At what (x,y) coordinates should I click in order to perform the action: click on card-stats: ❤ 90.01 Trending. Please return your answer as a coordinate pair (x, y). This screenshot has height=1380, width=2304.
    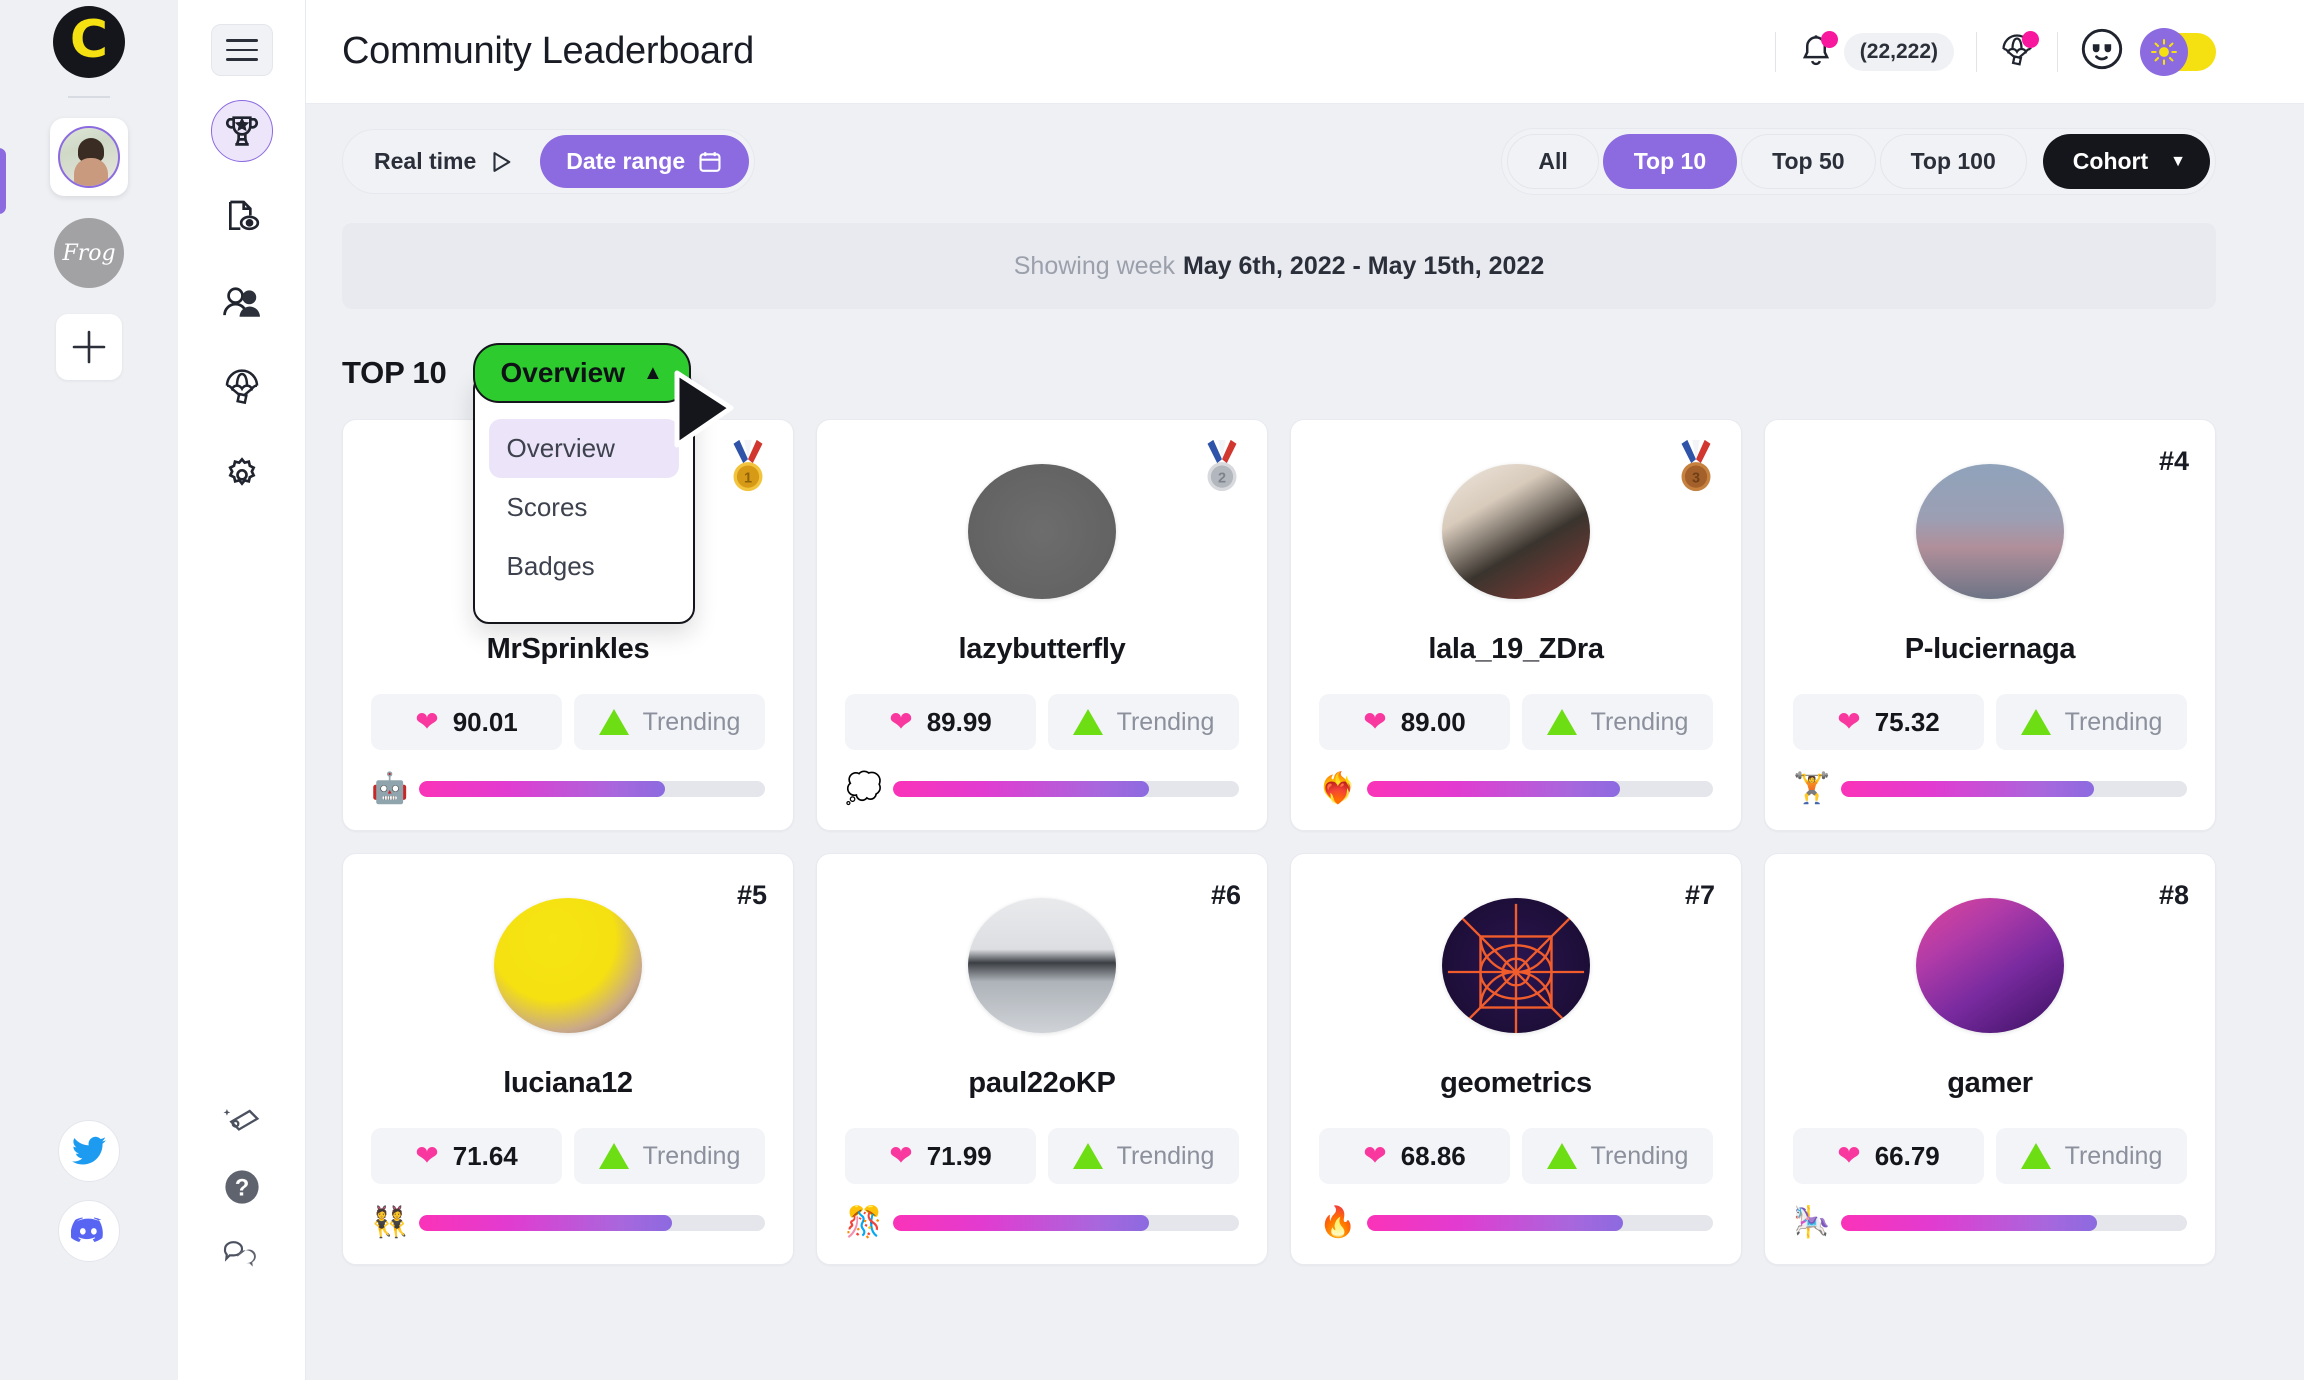
    Looking at the image, I should click on (568, 722).